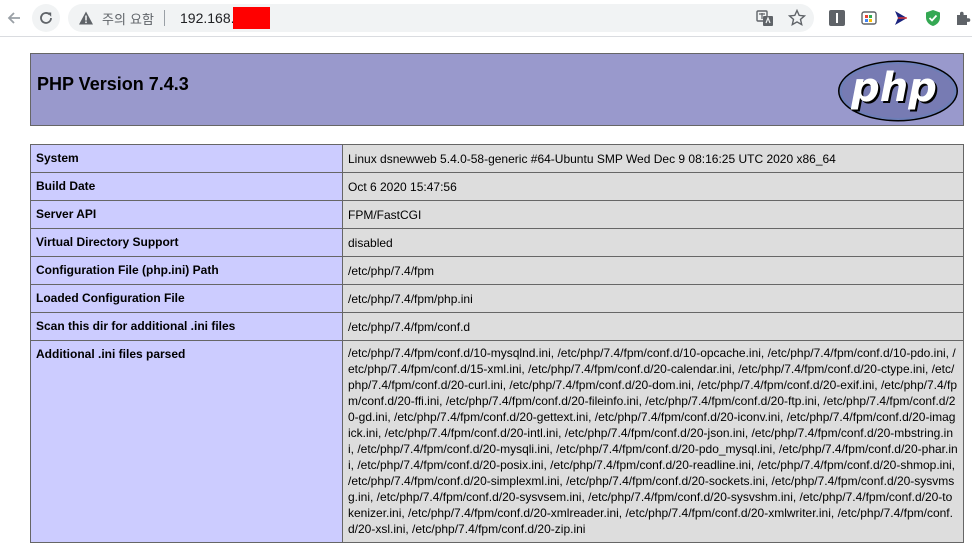 This screenshot has width=972, height=554. I want to click on back-arrow-icon, so click(13, 18).